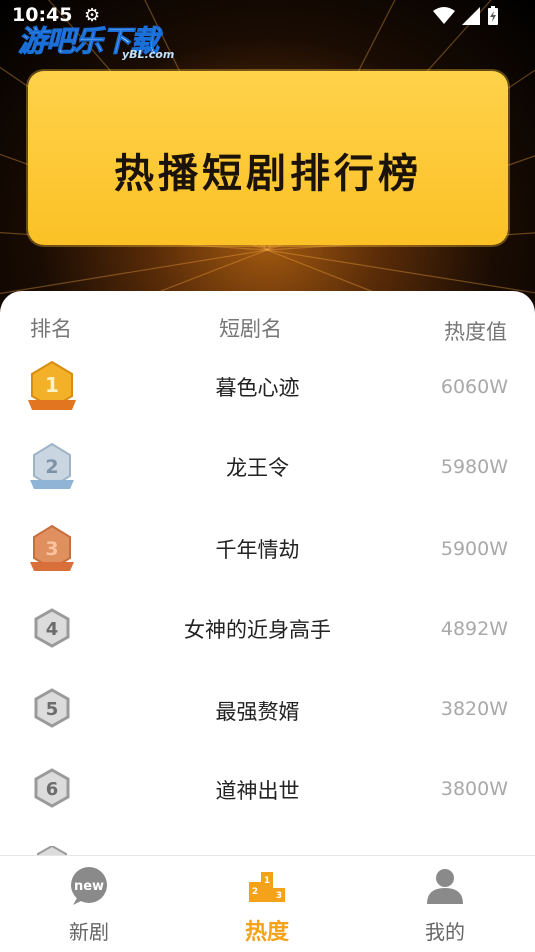  I want to click on drama-name: 道神出世, so click(257, 791).